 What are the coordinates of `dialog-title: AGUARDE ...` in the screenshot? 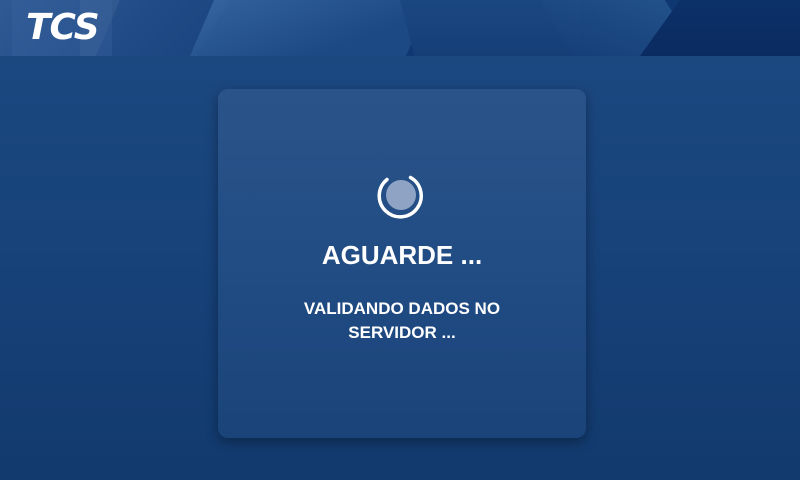 It's located at (402, 255).